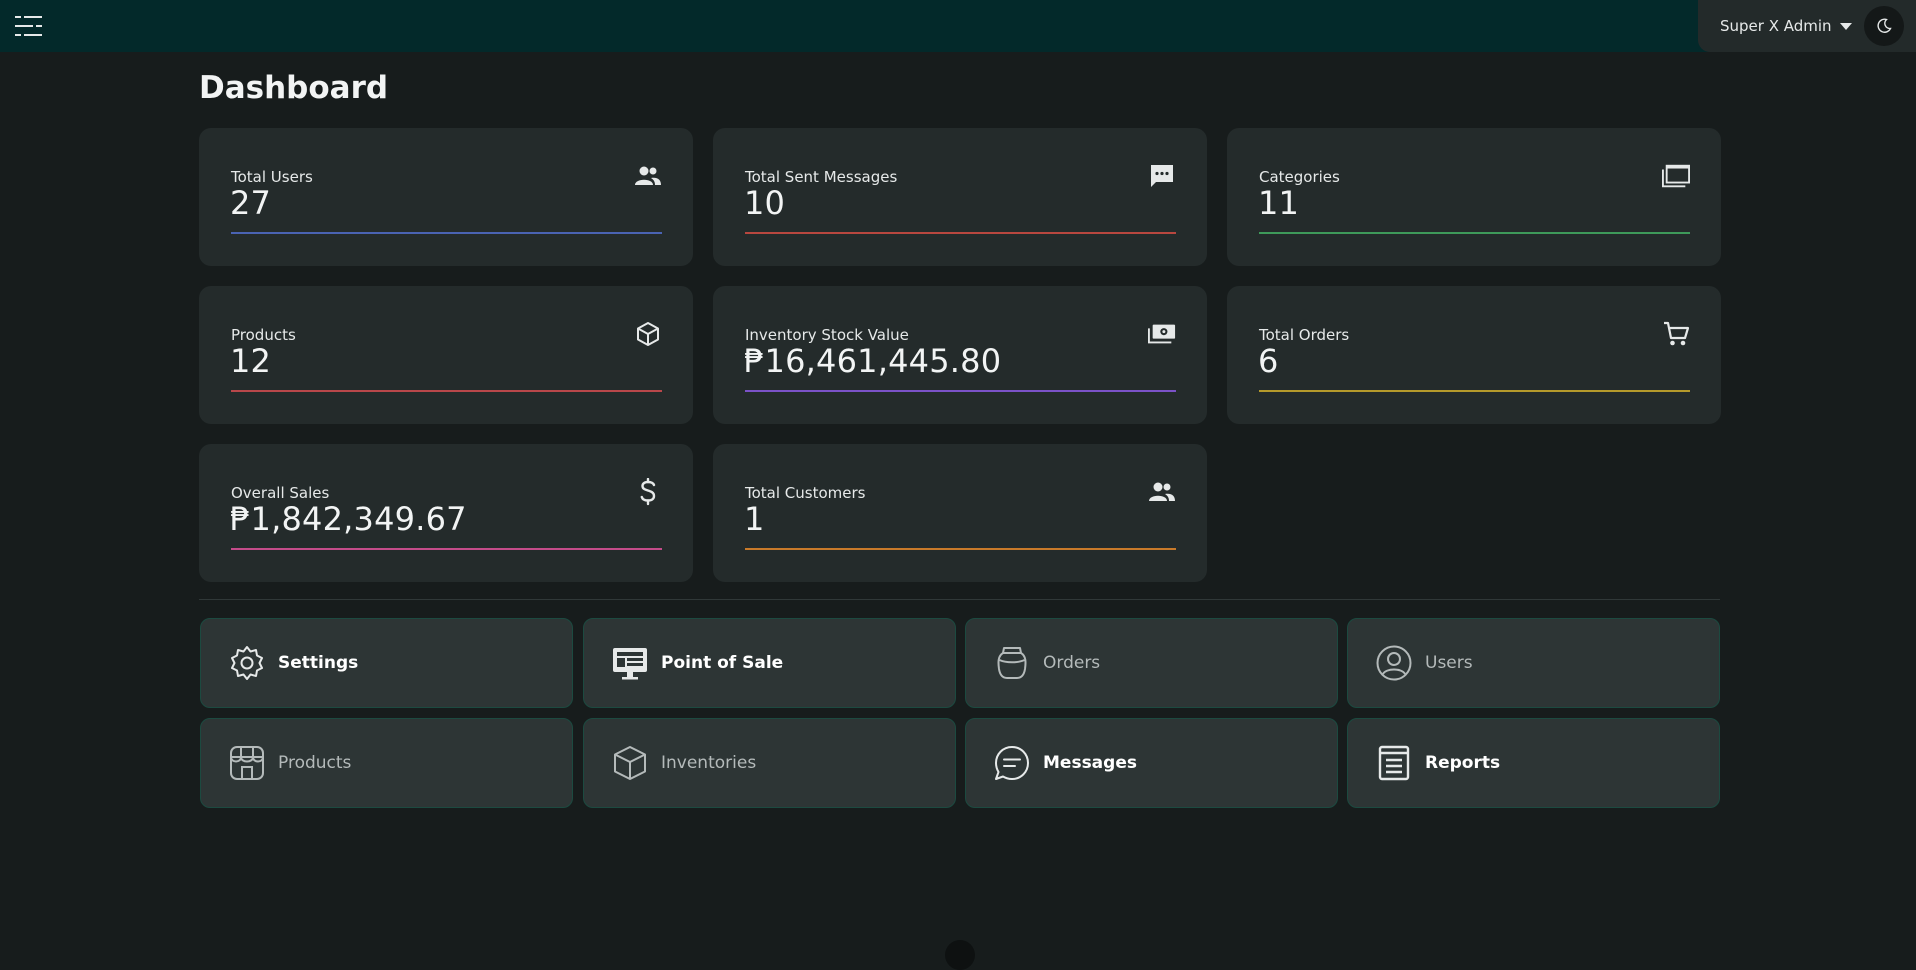 This screenshot has width=1916, height=970. I want to click on theme-toggle-button, so click(1884, 26).